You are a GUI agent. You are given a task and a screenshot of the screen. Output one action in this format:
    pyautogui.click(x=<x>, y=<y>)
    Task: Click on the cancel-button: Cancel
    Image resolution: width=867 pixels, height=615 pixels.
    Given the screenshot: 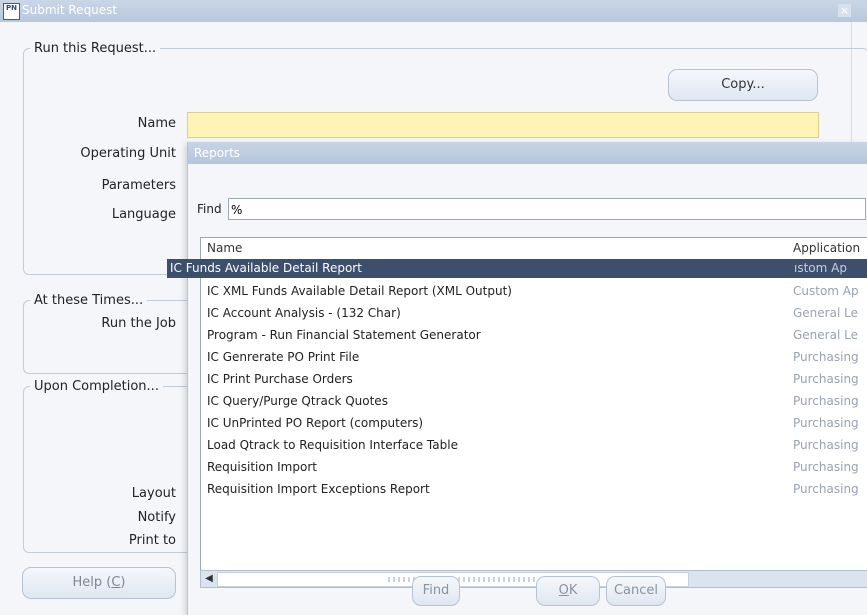 What is the action you would take?
    pyautogui.click(x=636, y=591)
    